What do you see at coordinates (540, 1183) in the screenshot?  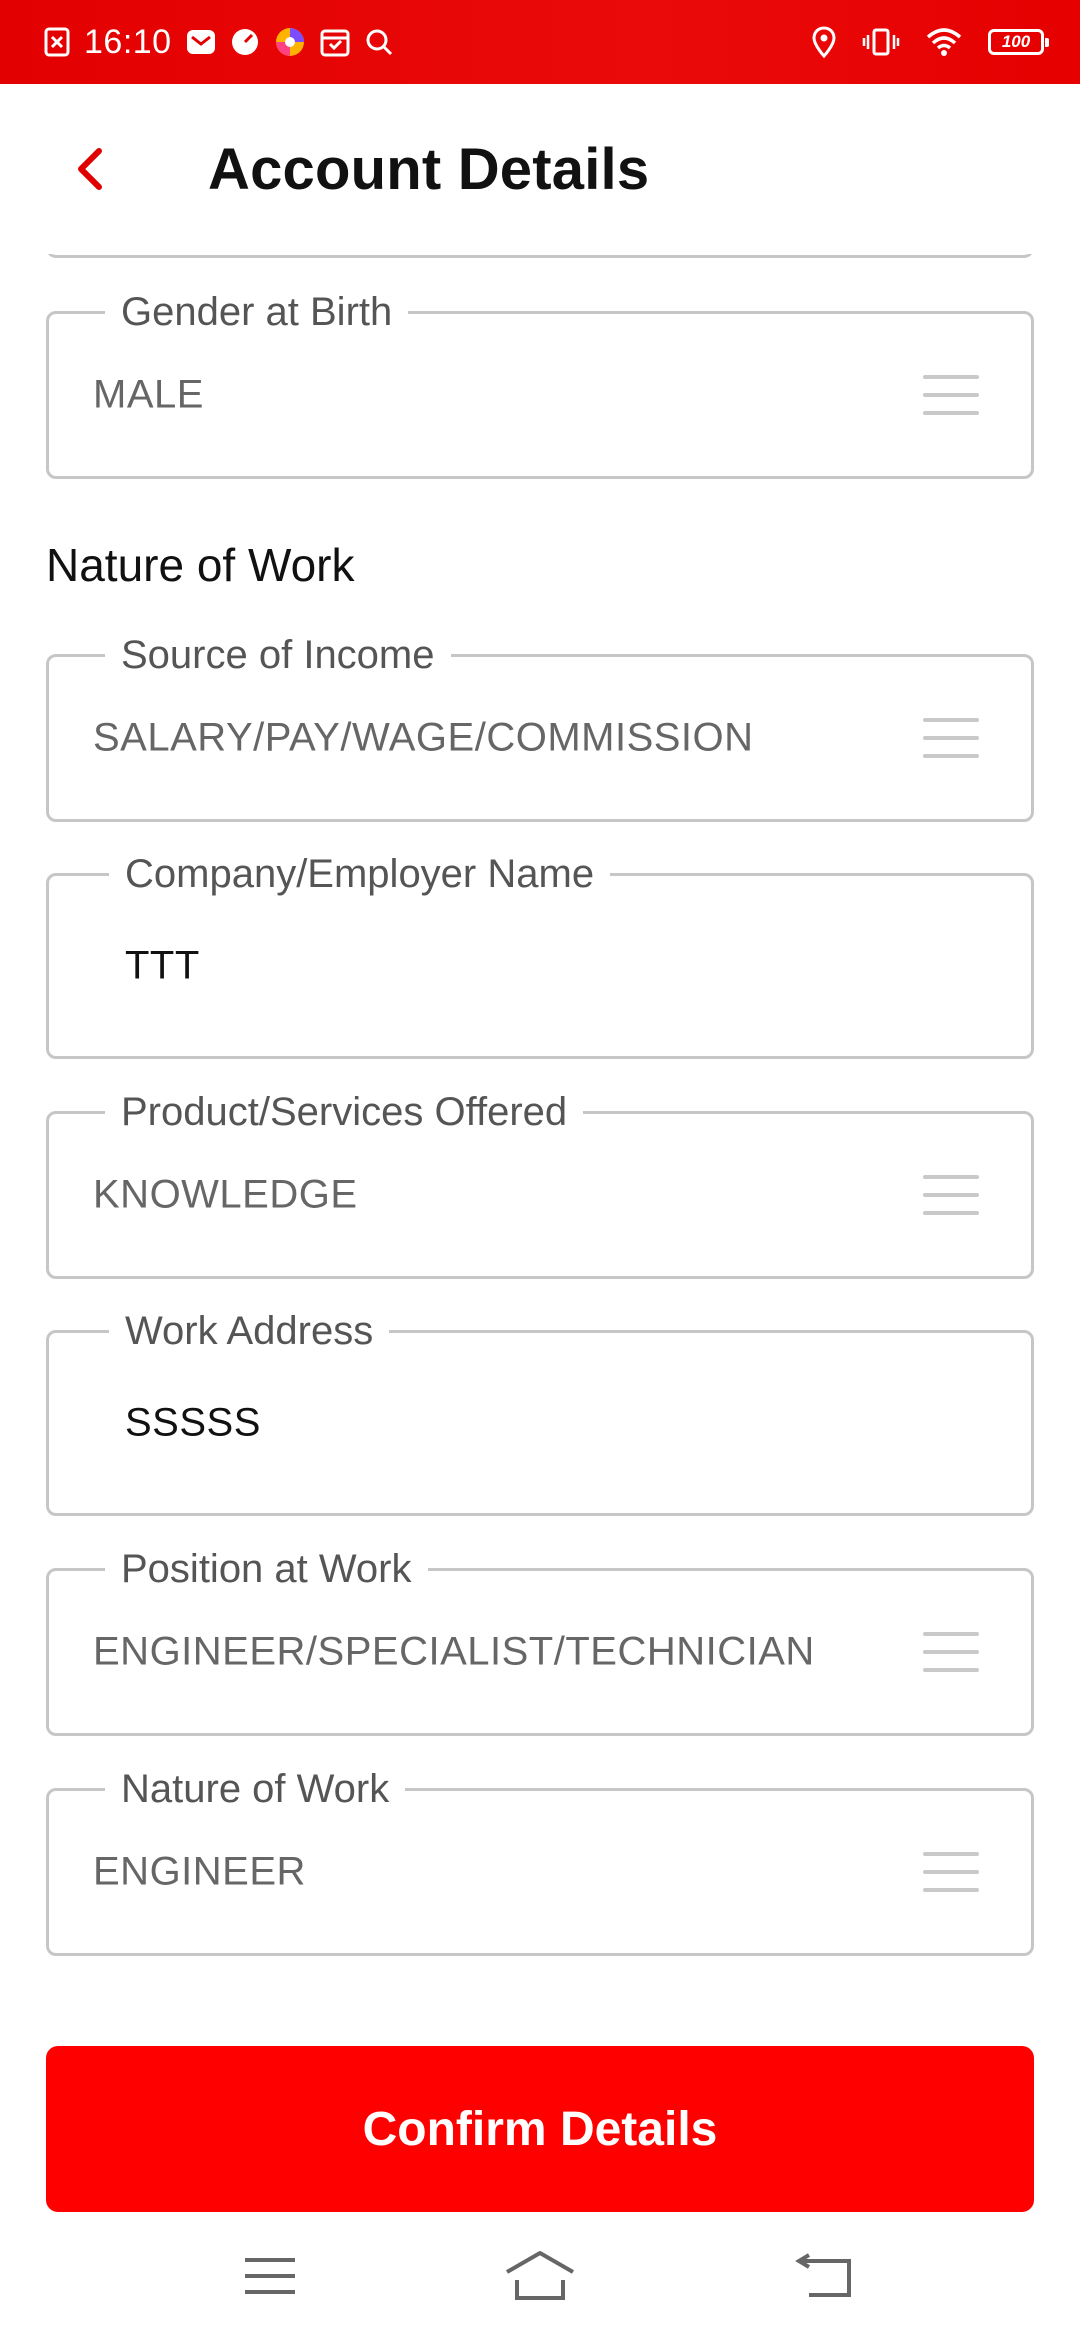 I see `products-services-select: Product/Services Offered KNOWLEDGE` at bounding box center [540, 1183].